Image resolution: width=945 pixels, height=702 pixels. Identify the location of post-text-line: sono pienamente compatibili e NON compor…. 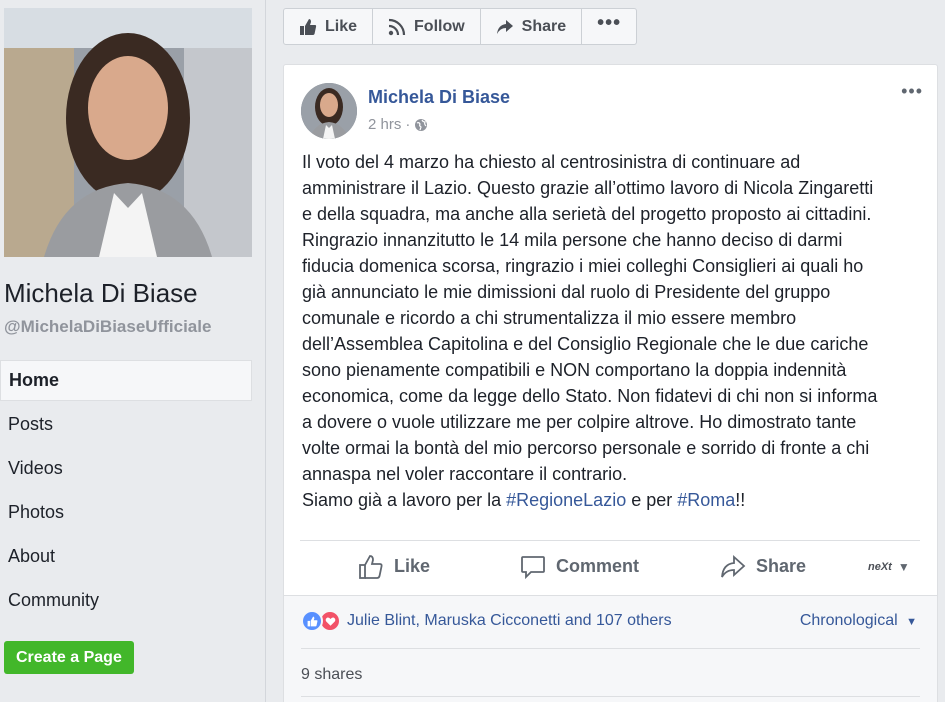
(574, 370).